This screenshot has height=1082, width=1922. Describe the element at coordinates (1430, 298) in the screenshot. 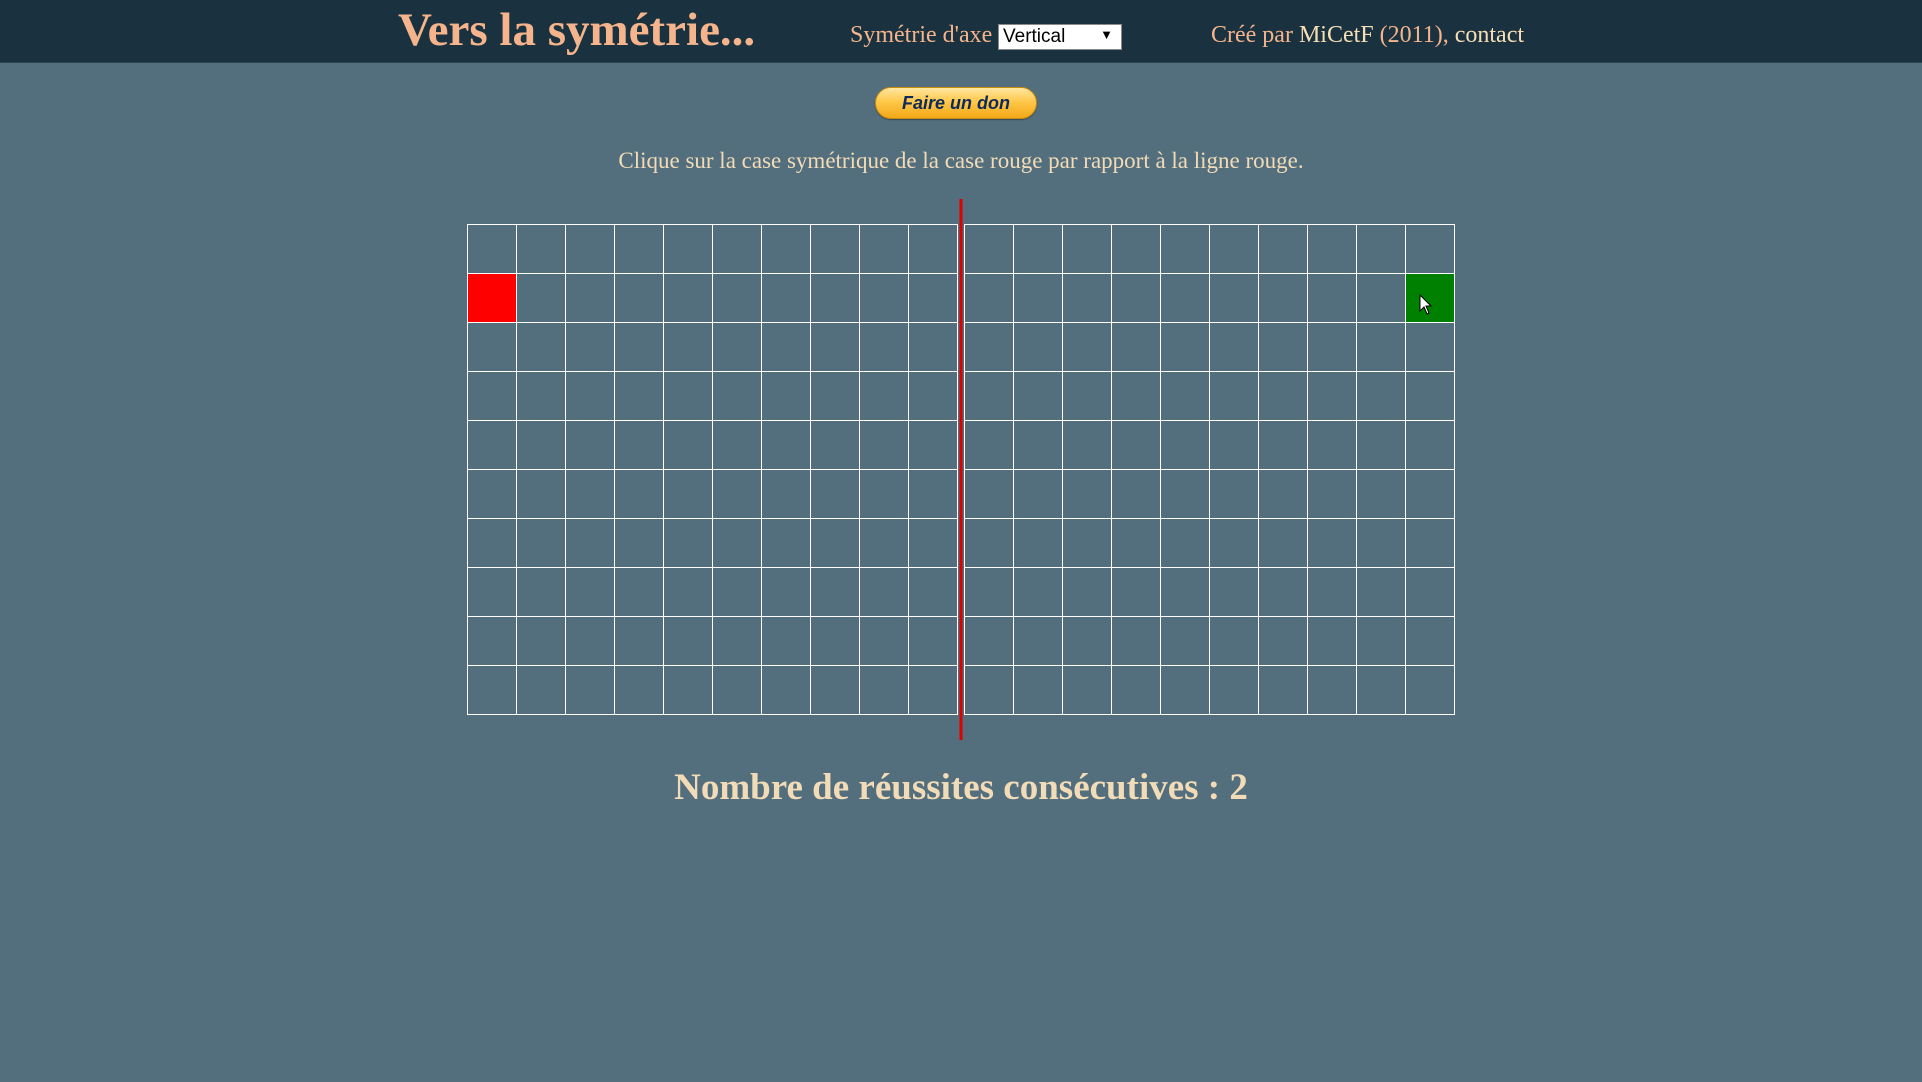

I see `answer-green-cell` at that location.